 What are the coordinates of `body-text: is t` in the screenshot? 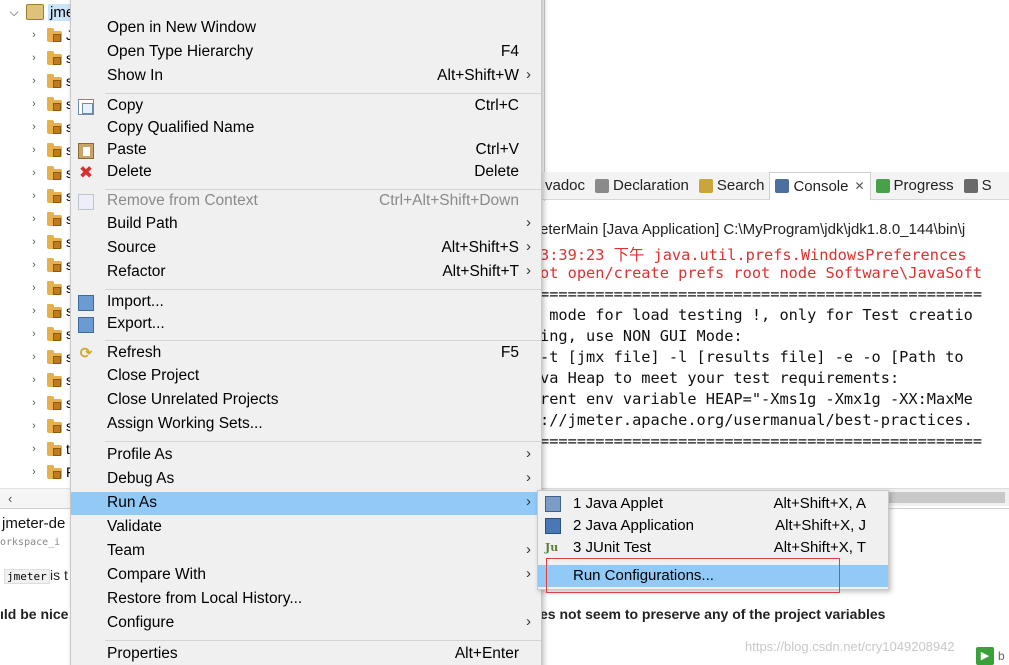 It's located at (59, 575).